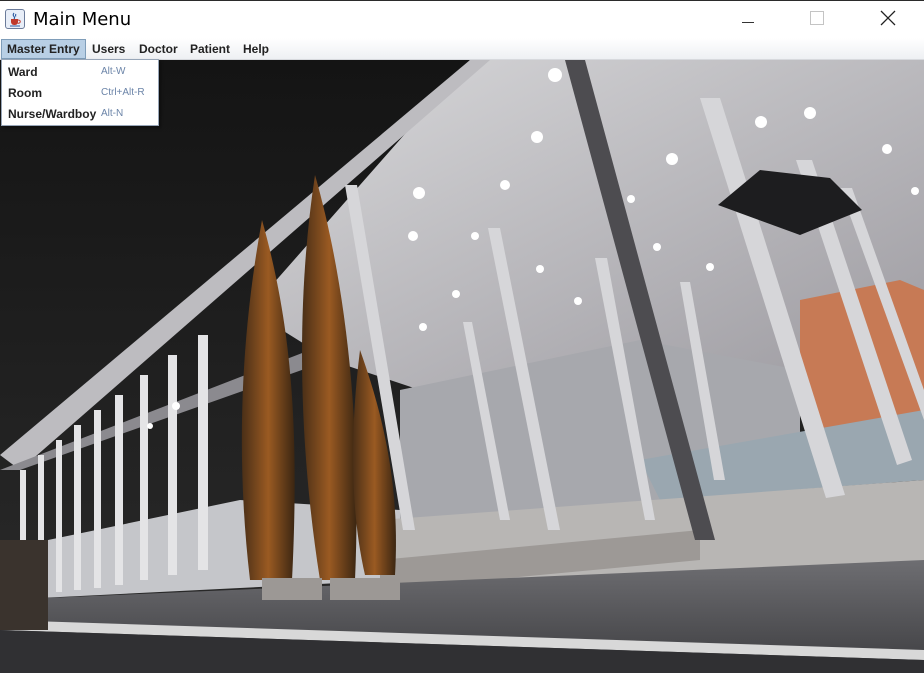 The width and height of the screenshot is (924, 673). Describe the element at coordinates (25, 93) in the screenshot. I see `menu-item-room-label: Room` at that location.